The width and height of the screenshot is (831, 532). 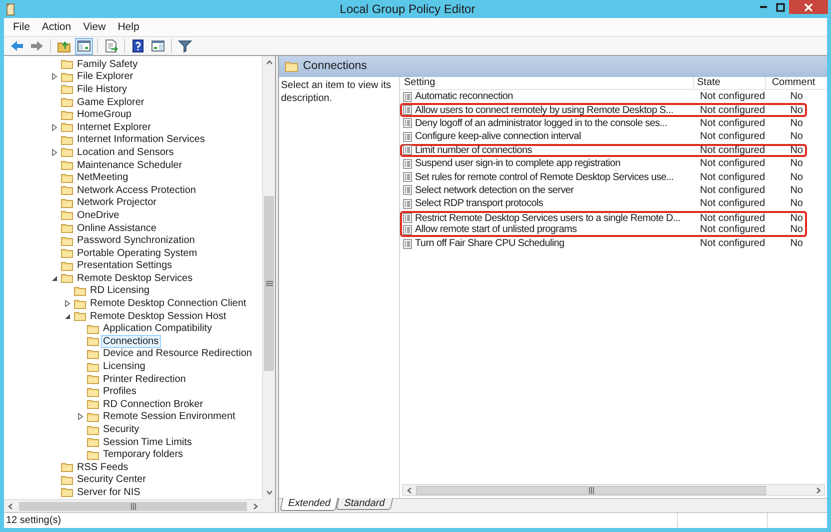 What do you see at coordinates (494, 190) in the screenshot?
I see `setting-name: Select network detection on the server` at bounding box center [494, 190].